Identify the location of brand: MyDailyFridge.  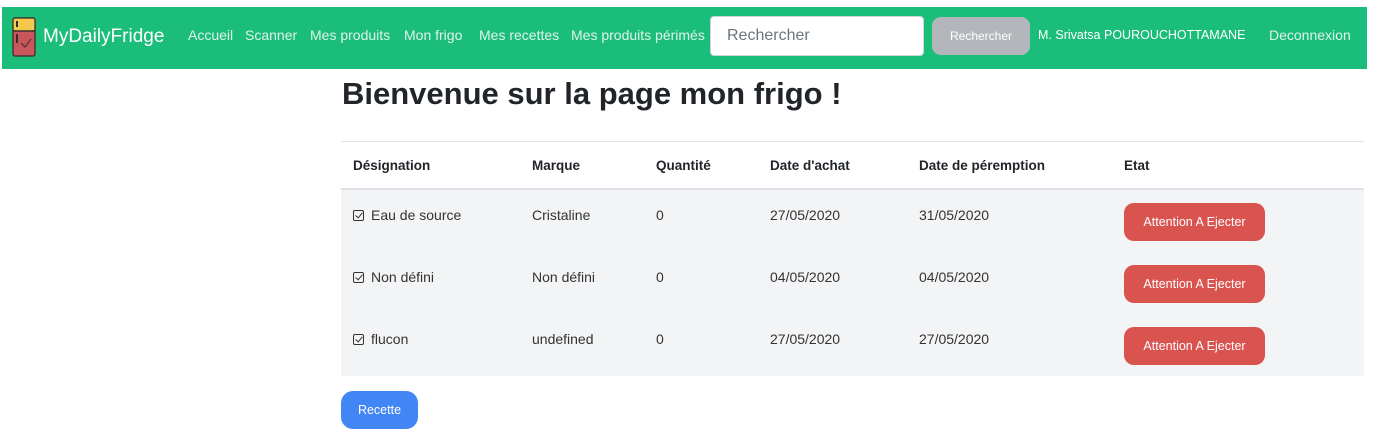
(88, 37).